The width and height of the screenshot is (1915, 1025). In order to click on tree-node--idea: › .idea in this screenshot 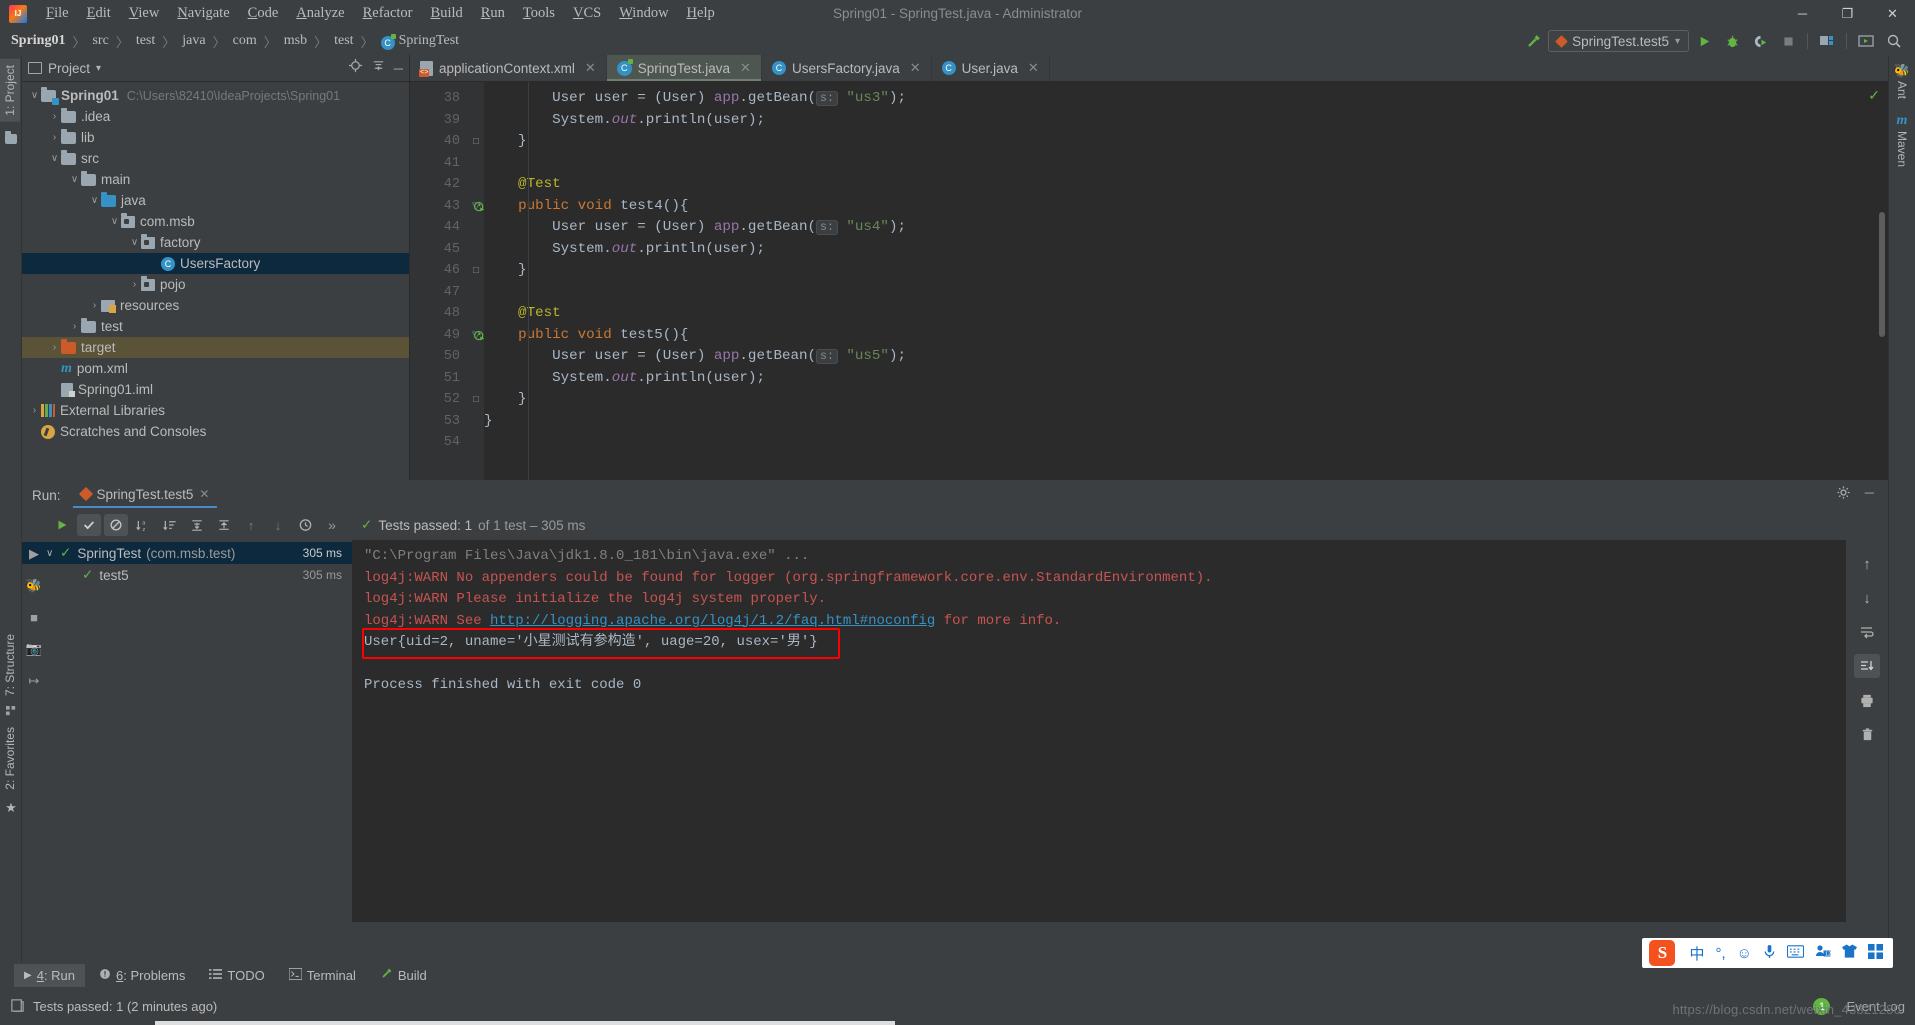, I will do `click(215, 116)`.